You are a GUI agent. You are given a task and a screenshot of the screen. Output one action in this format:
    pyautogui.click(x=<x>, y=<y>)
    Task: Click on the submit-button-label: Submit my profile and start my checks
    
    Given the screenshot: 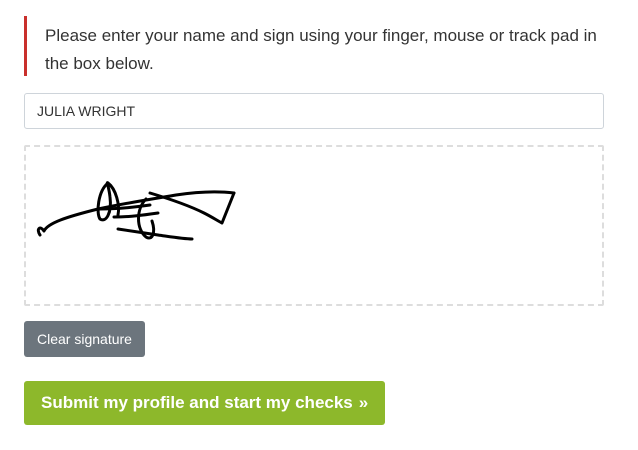 What is the action you would take?
    pyautogui.click(x=197, y=402)
    